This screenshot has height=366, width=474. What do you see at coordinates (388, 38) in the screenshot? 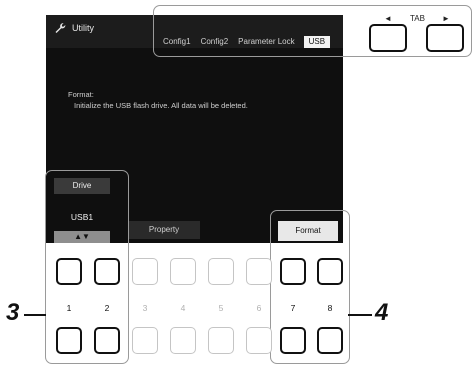
I see `tab-left-button` at bounding box center [388, 38].